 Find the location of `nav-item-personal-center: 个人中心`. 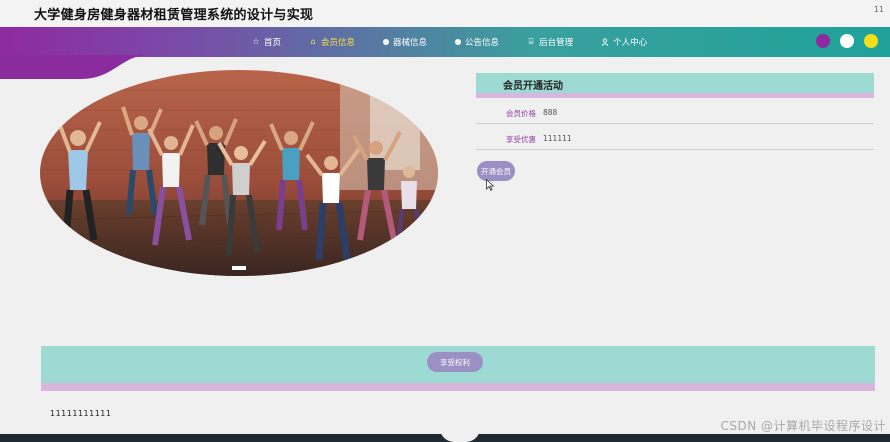

nav-item-personal-center: 个人中心 is located at coordinates (624, 42).